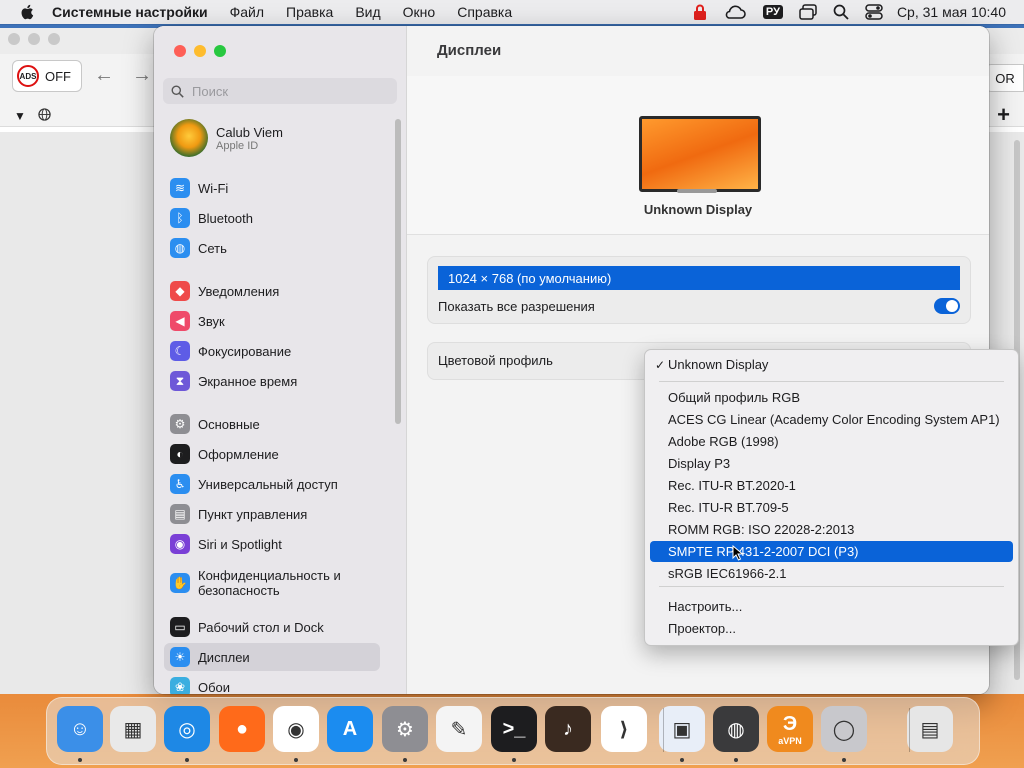 Image resolution: width=1024 pixels, height=768 pixels. I want to click on close-window-button, so click(180, 51).